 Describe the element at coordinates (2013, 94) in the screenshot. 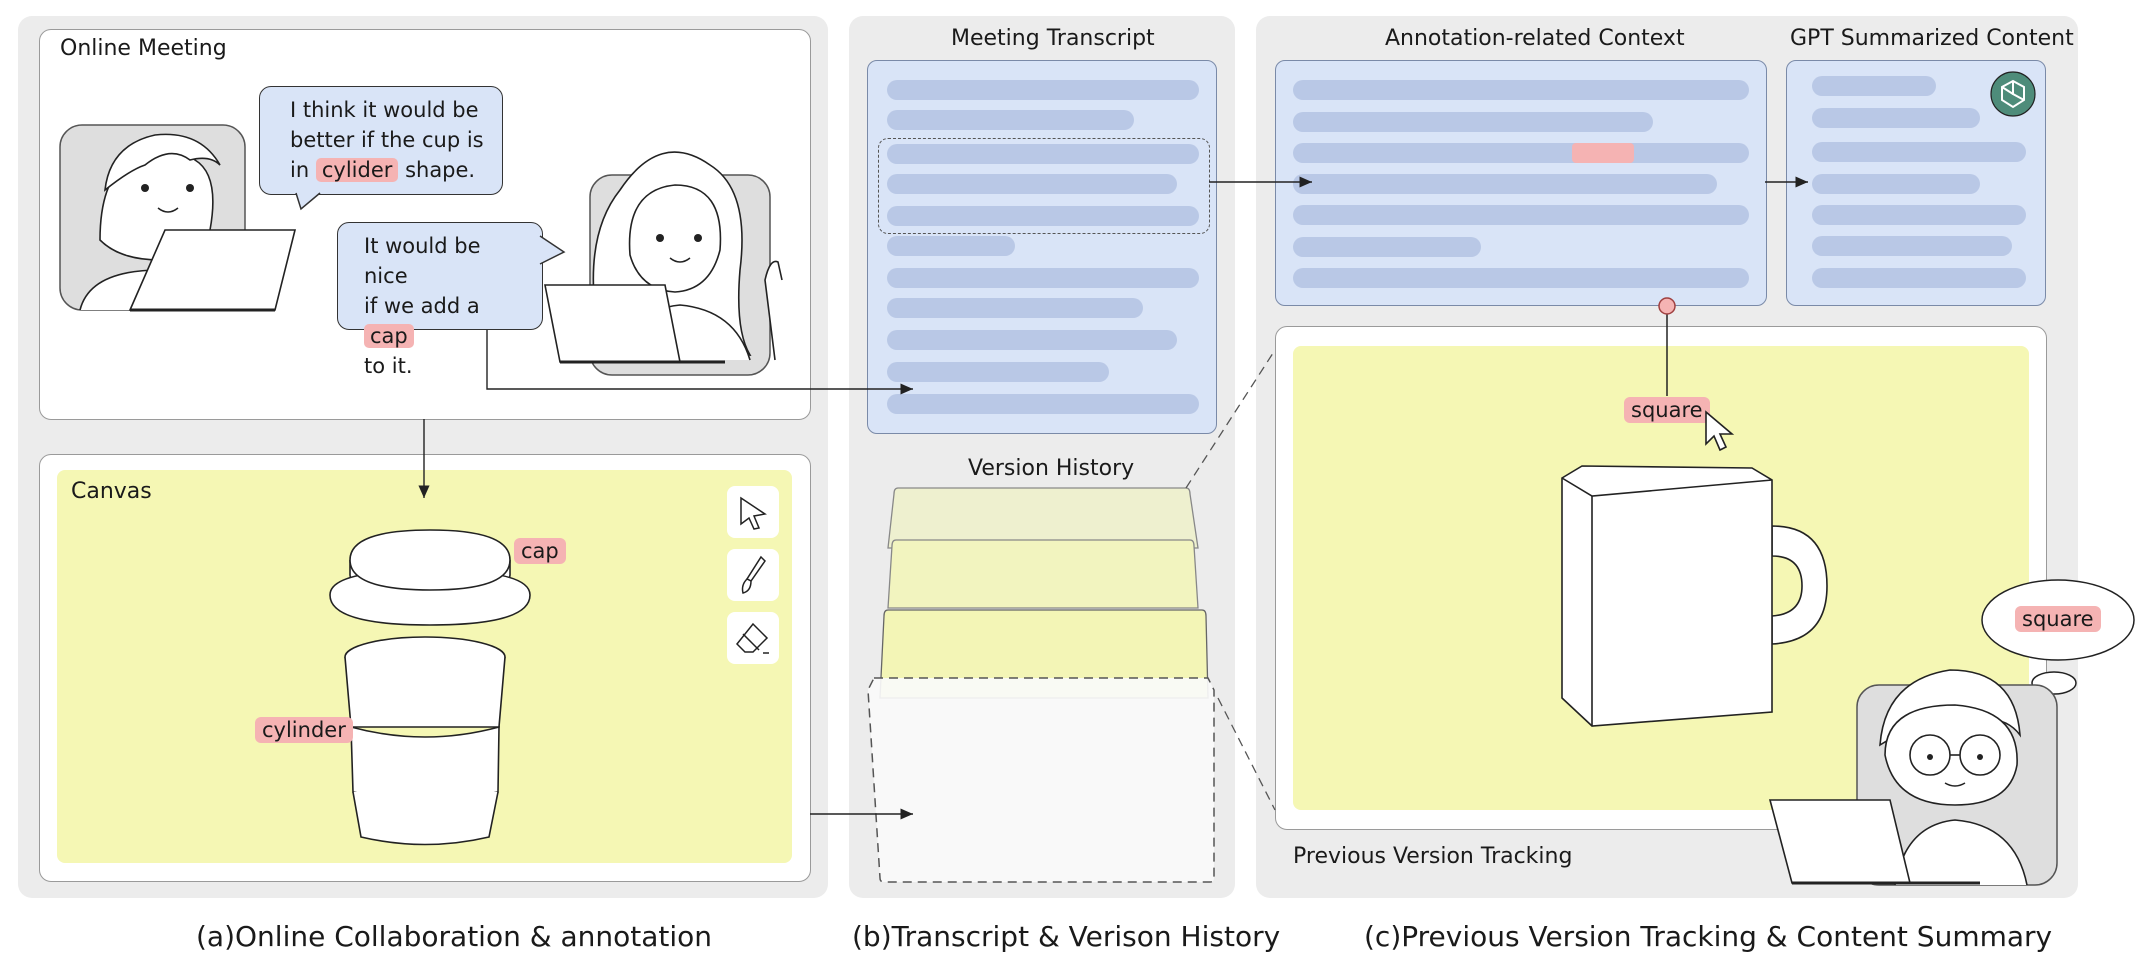

I see `gpt-logo-icon` at that location.